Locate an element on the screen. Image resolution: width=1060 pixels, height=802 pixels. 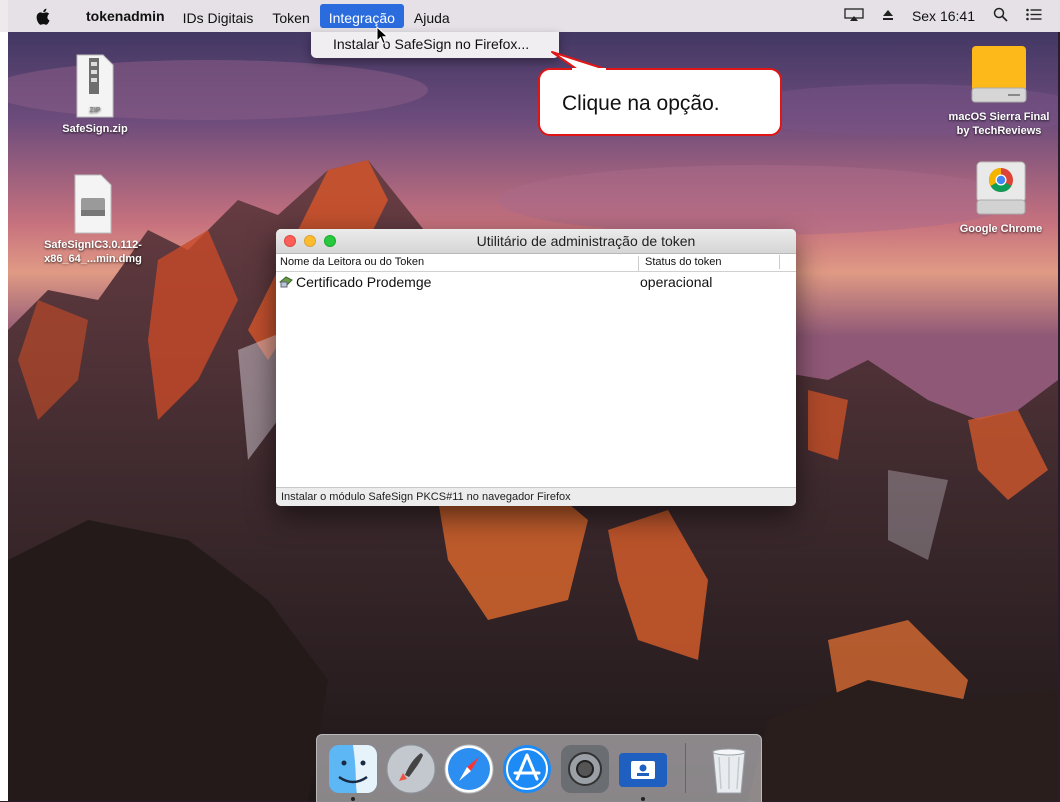
menu-ids-digitais: IDs Digitais is located at coordinates (218, 16).